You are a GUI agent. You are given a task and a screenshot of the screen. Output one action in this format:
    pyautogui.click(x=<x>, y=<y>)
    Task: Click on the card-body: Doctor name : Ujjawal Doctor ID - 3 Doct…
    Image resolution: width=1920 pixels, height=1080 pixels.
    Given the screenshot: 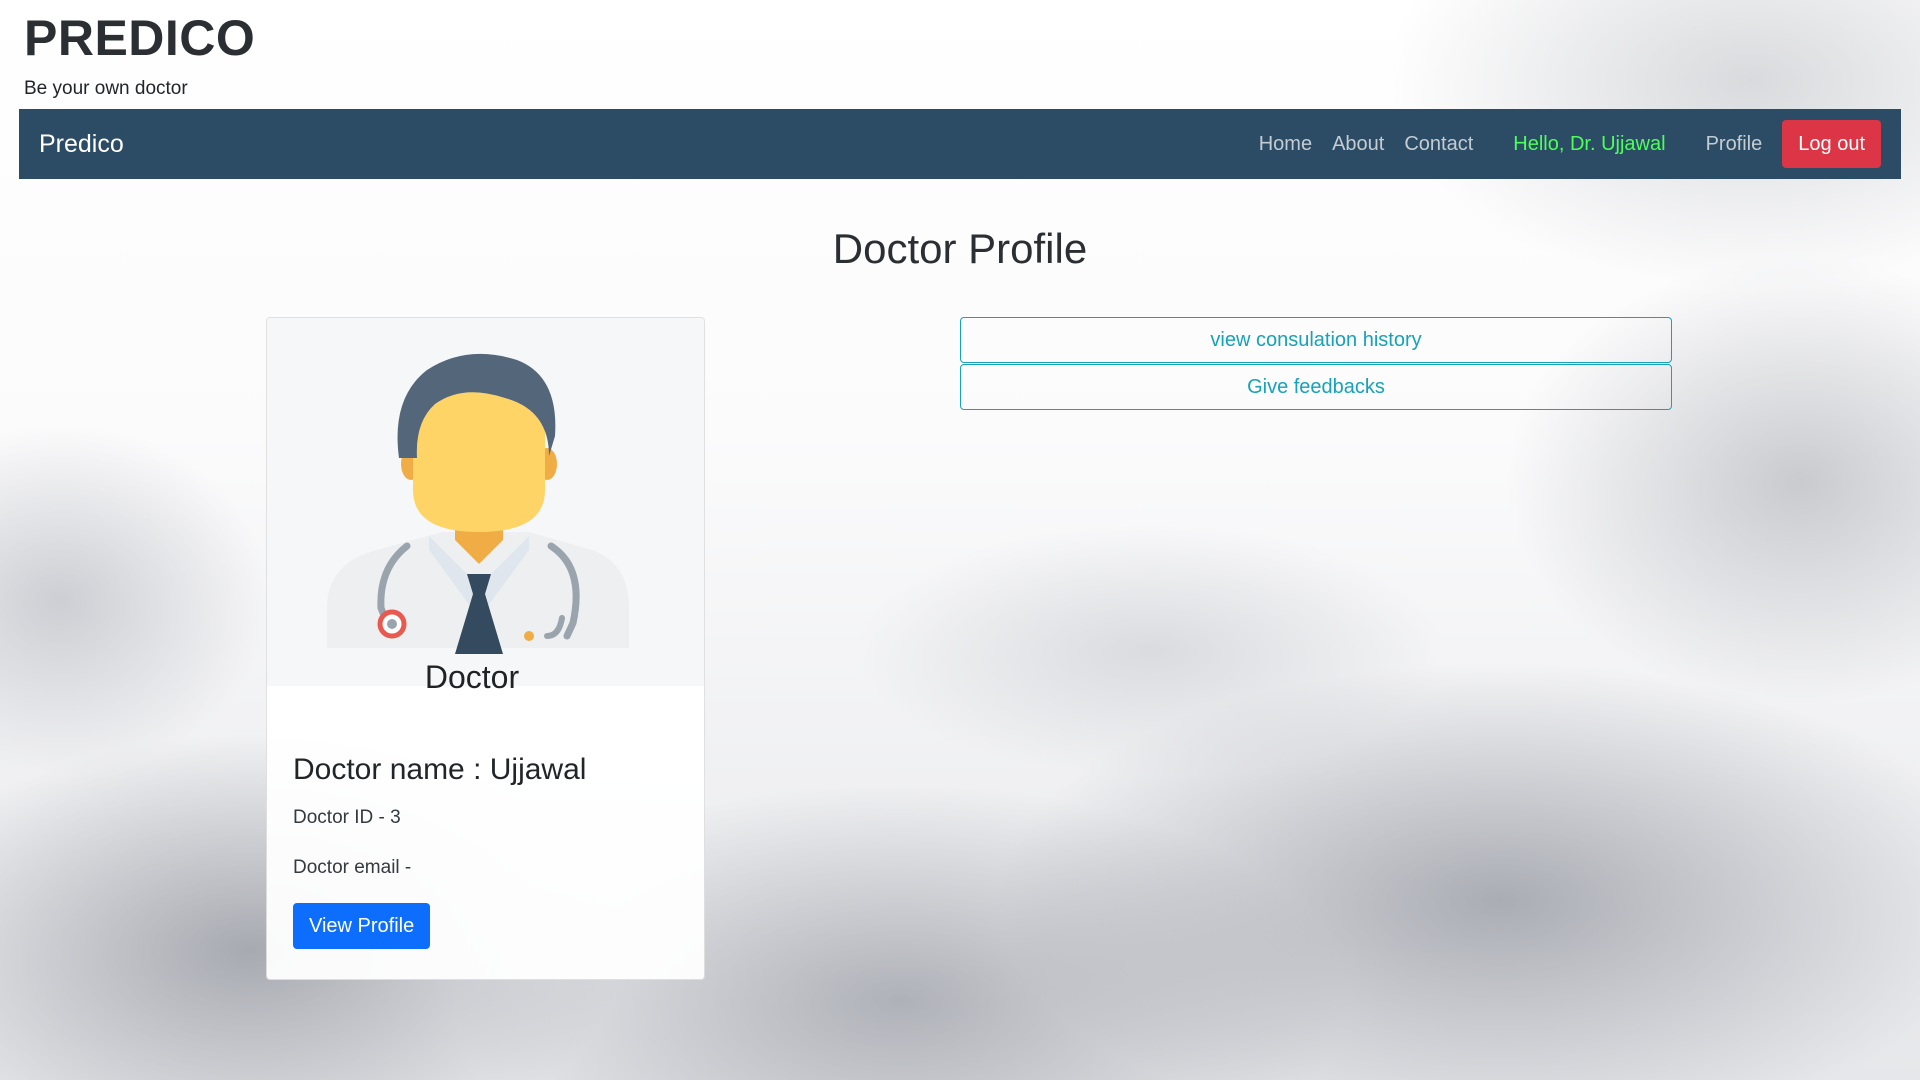 What is the action you would take?
    pyautogui.click(x=488, y=851)
    